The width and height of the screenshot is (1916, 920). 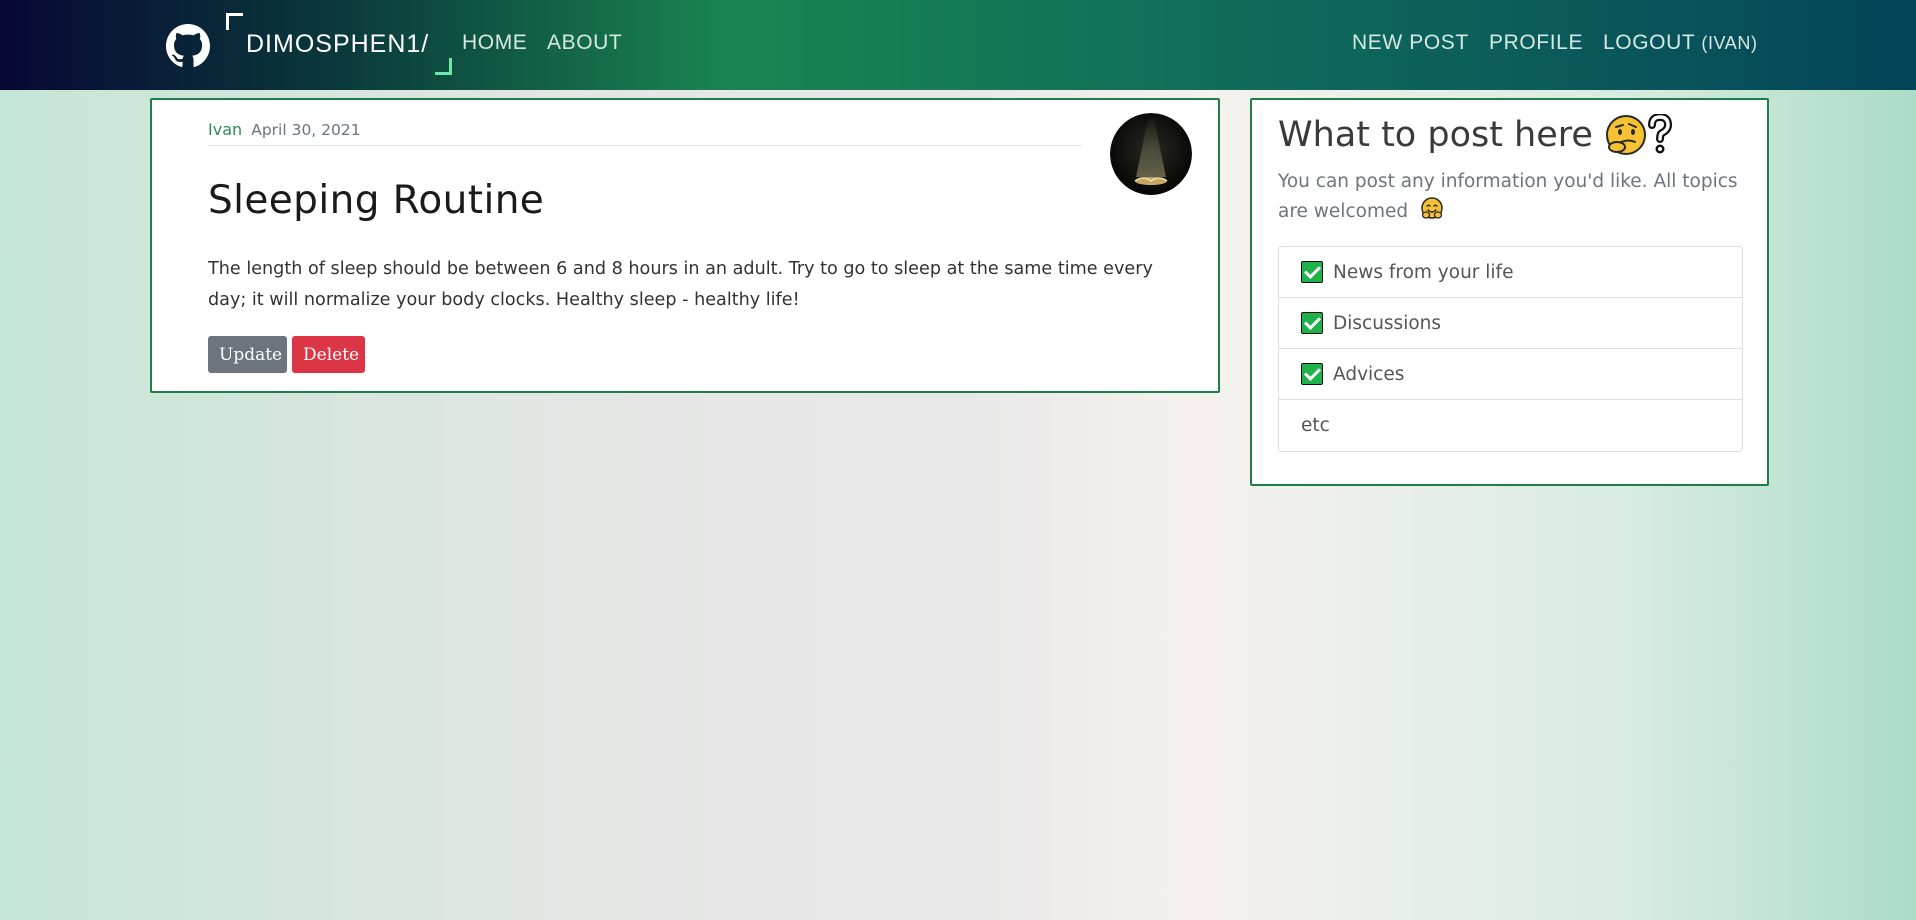 I want to click on nav-new-post: NEW POST, so click(x=1410, y=43).